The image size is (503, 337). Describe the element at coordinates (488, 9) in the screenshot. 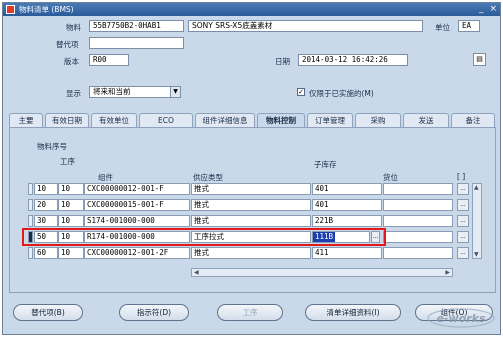

I see `window-controls: _ ×` at that location.